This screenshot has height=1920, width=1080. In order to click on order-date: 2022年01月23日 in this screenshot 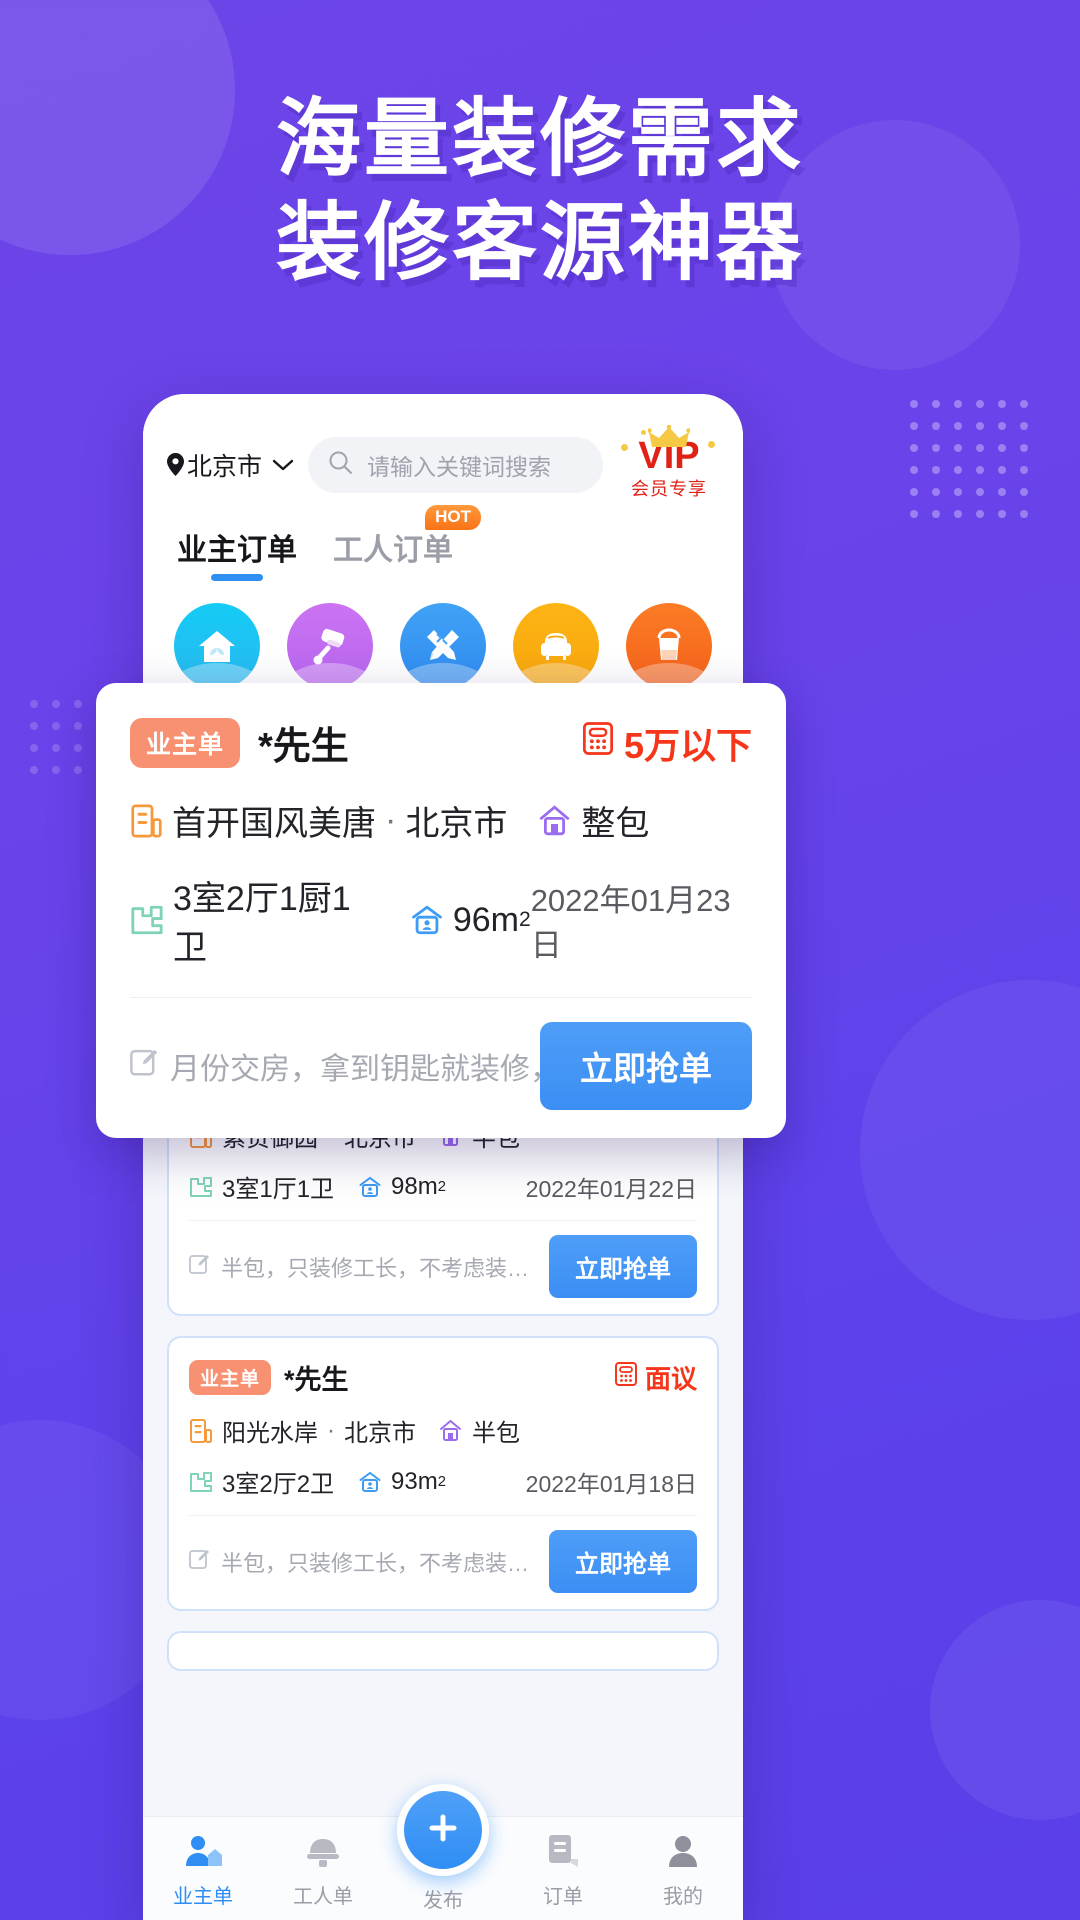, I will do `click(630, 923)`.